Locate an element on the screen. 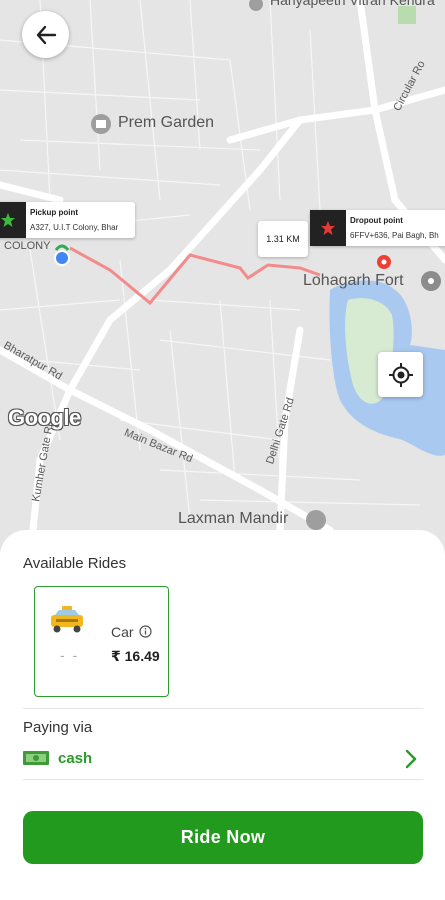  dropoff-callout: Dropout point 6FFV+636, Pai Bagh, Bh is located at coordinates (377, 228).